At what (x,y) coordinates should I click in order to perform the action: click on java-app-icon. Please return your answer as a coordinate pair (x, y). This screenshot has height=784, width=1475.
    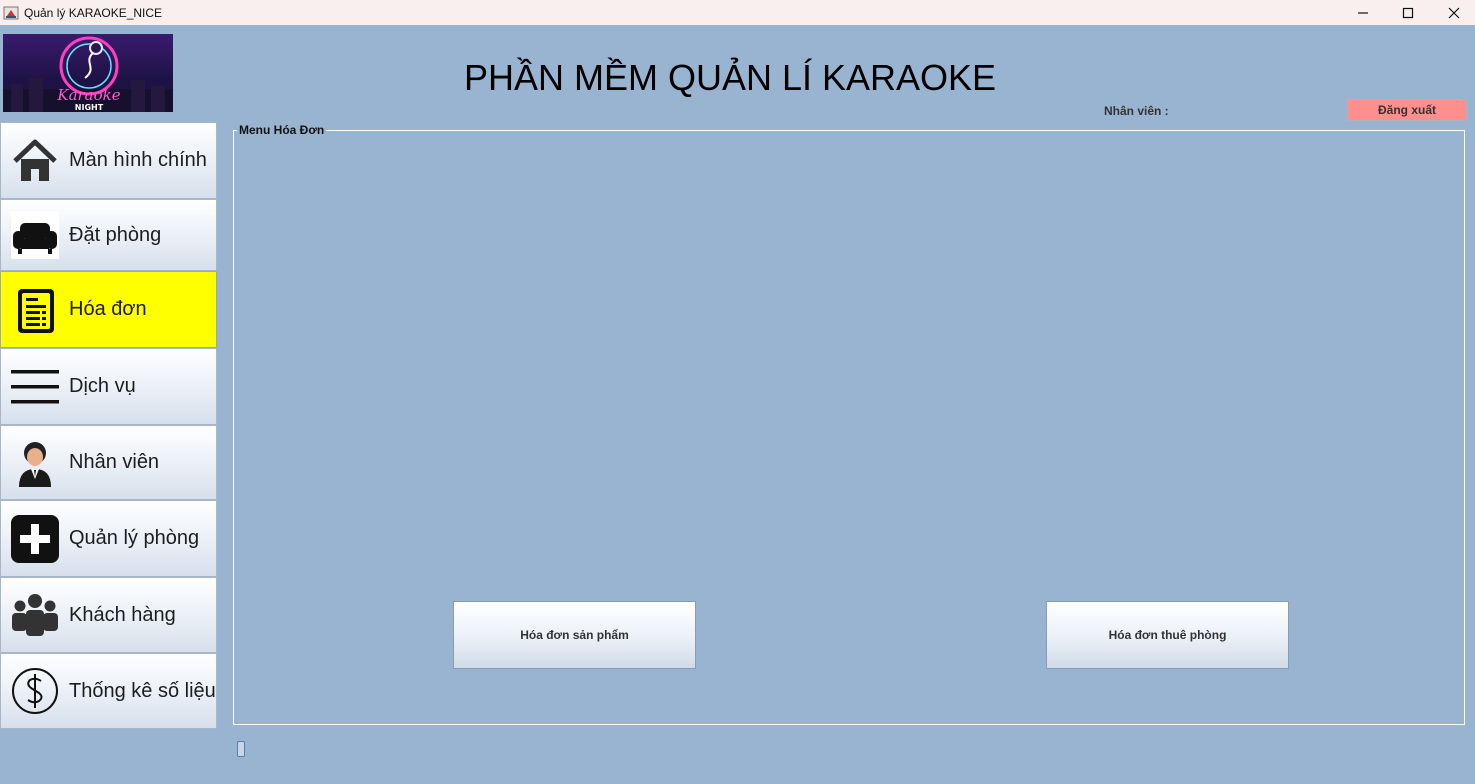
    Looking at the image, I should click on (11, 12).